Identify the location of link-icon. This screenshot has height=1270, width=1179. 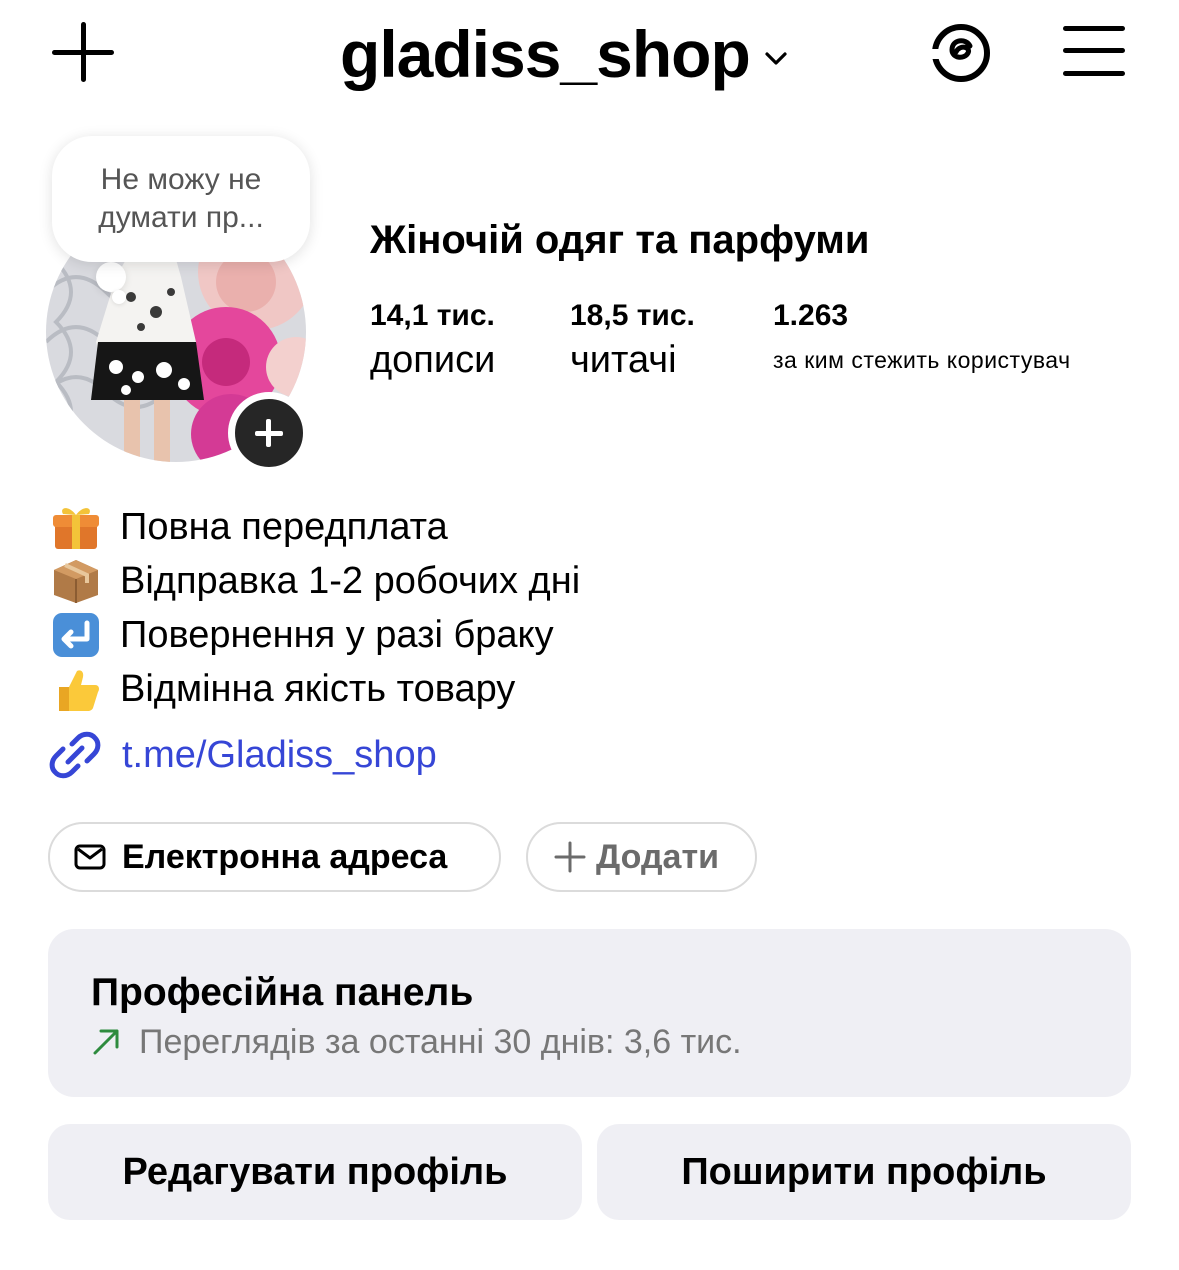
(75, 755).